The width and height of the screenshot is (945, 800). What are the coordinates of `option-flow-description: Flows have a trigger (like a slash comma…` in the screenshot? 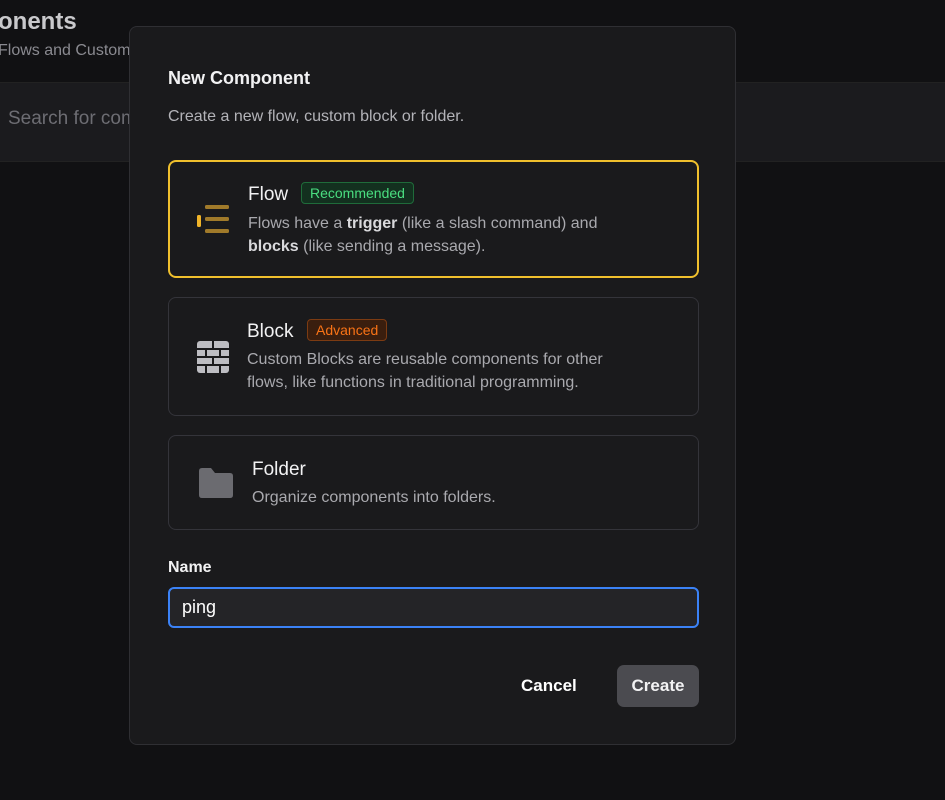 It's located at (423, 235).